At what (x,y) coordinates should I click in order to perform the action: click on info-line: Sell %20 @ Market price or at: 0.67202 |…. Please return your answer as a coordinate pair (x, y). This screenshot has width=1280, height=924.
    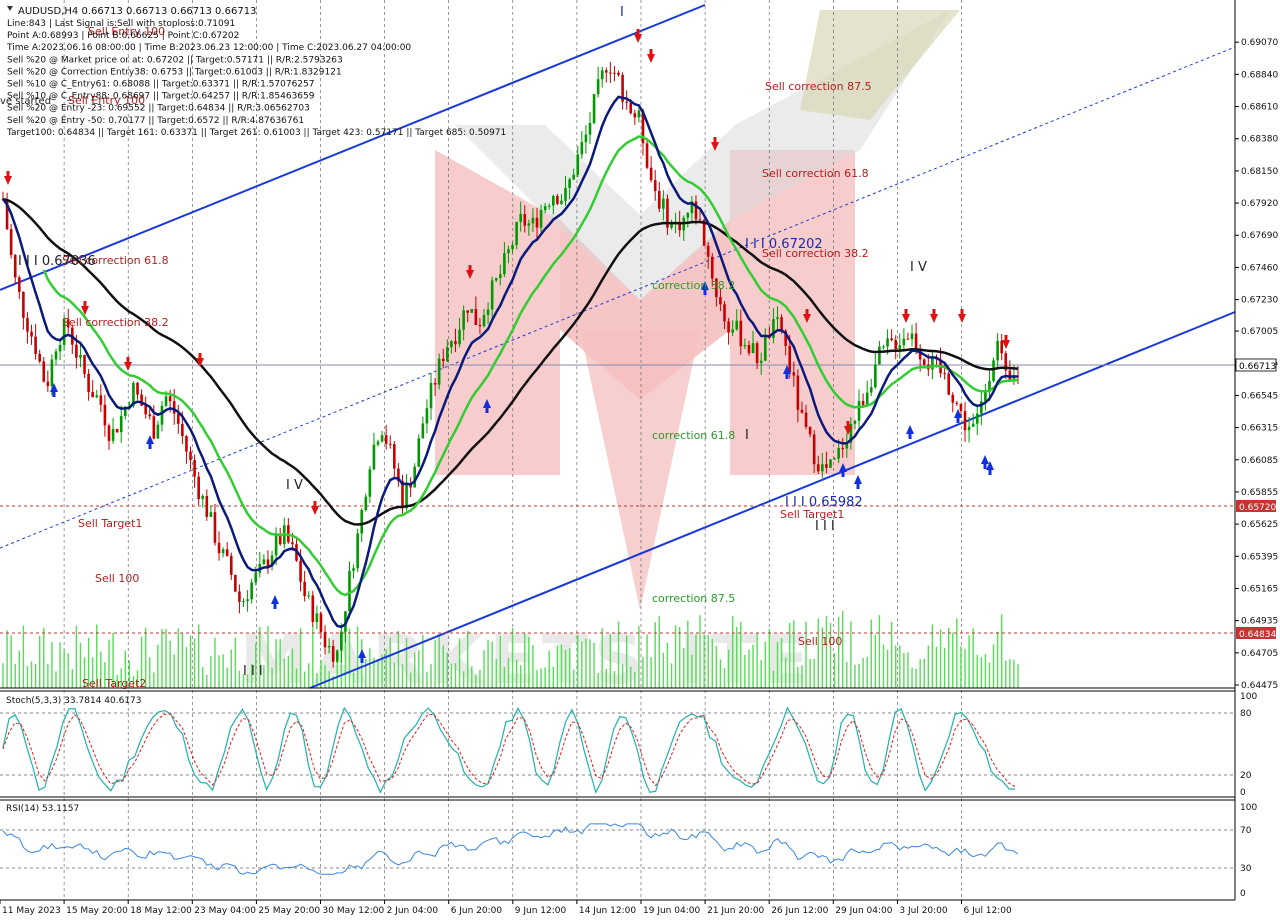
    Looking at the image, I should click on (175, 60).